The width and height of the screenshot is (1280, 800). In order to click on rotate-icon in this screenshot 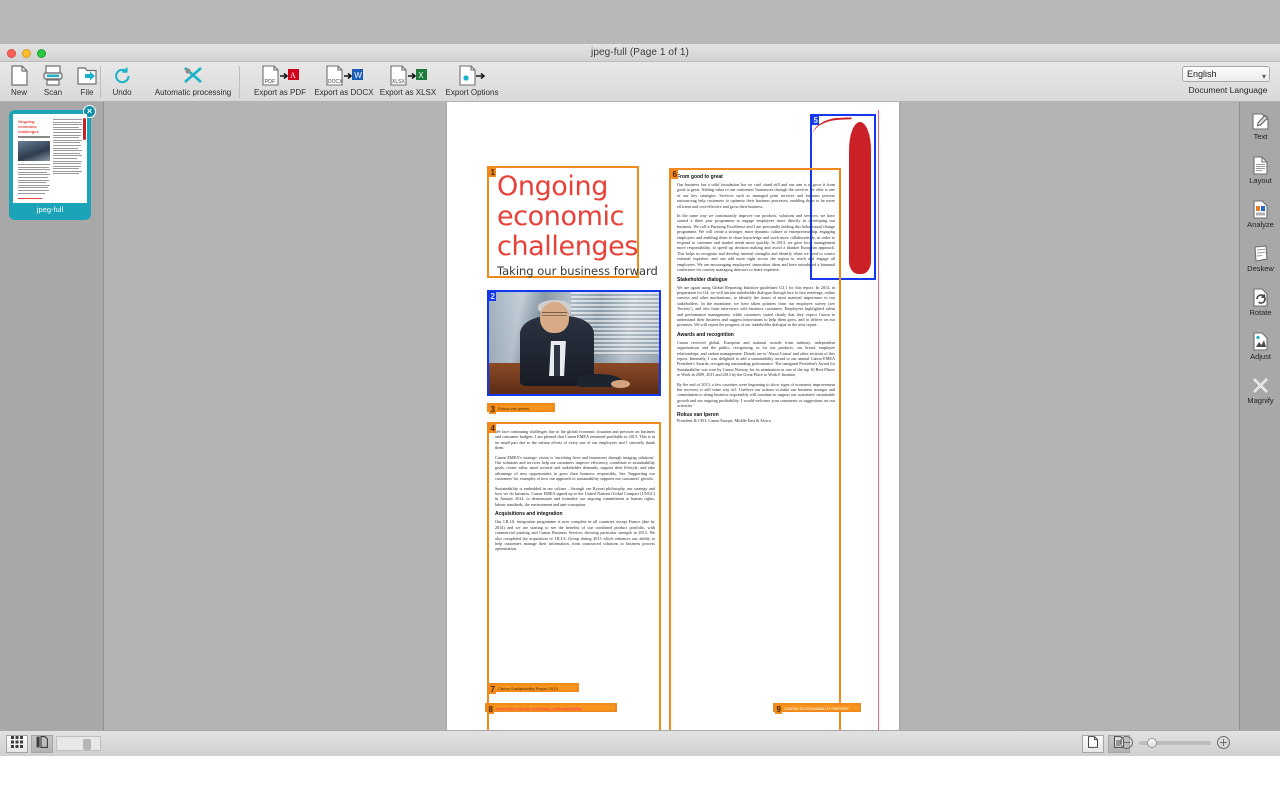, I will do `click(1260, 297)`.